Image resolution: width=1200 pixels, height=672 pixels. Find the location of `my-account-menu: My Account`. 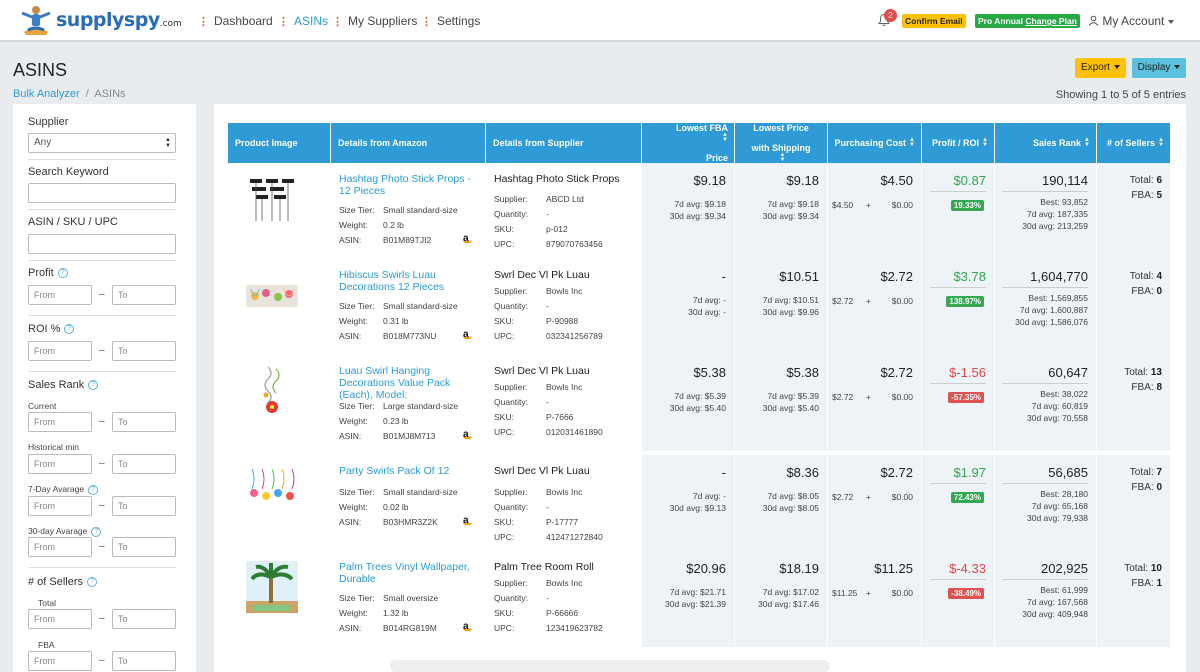

my-account-menu: My Account is located at coordinates (1131, 21).